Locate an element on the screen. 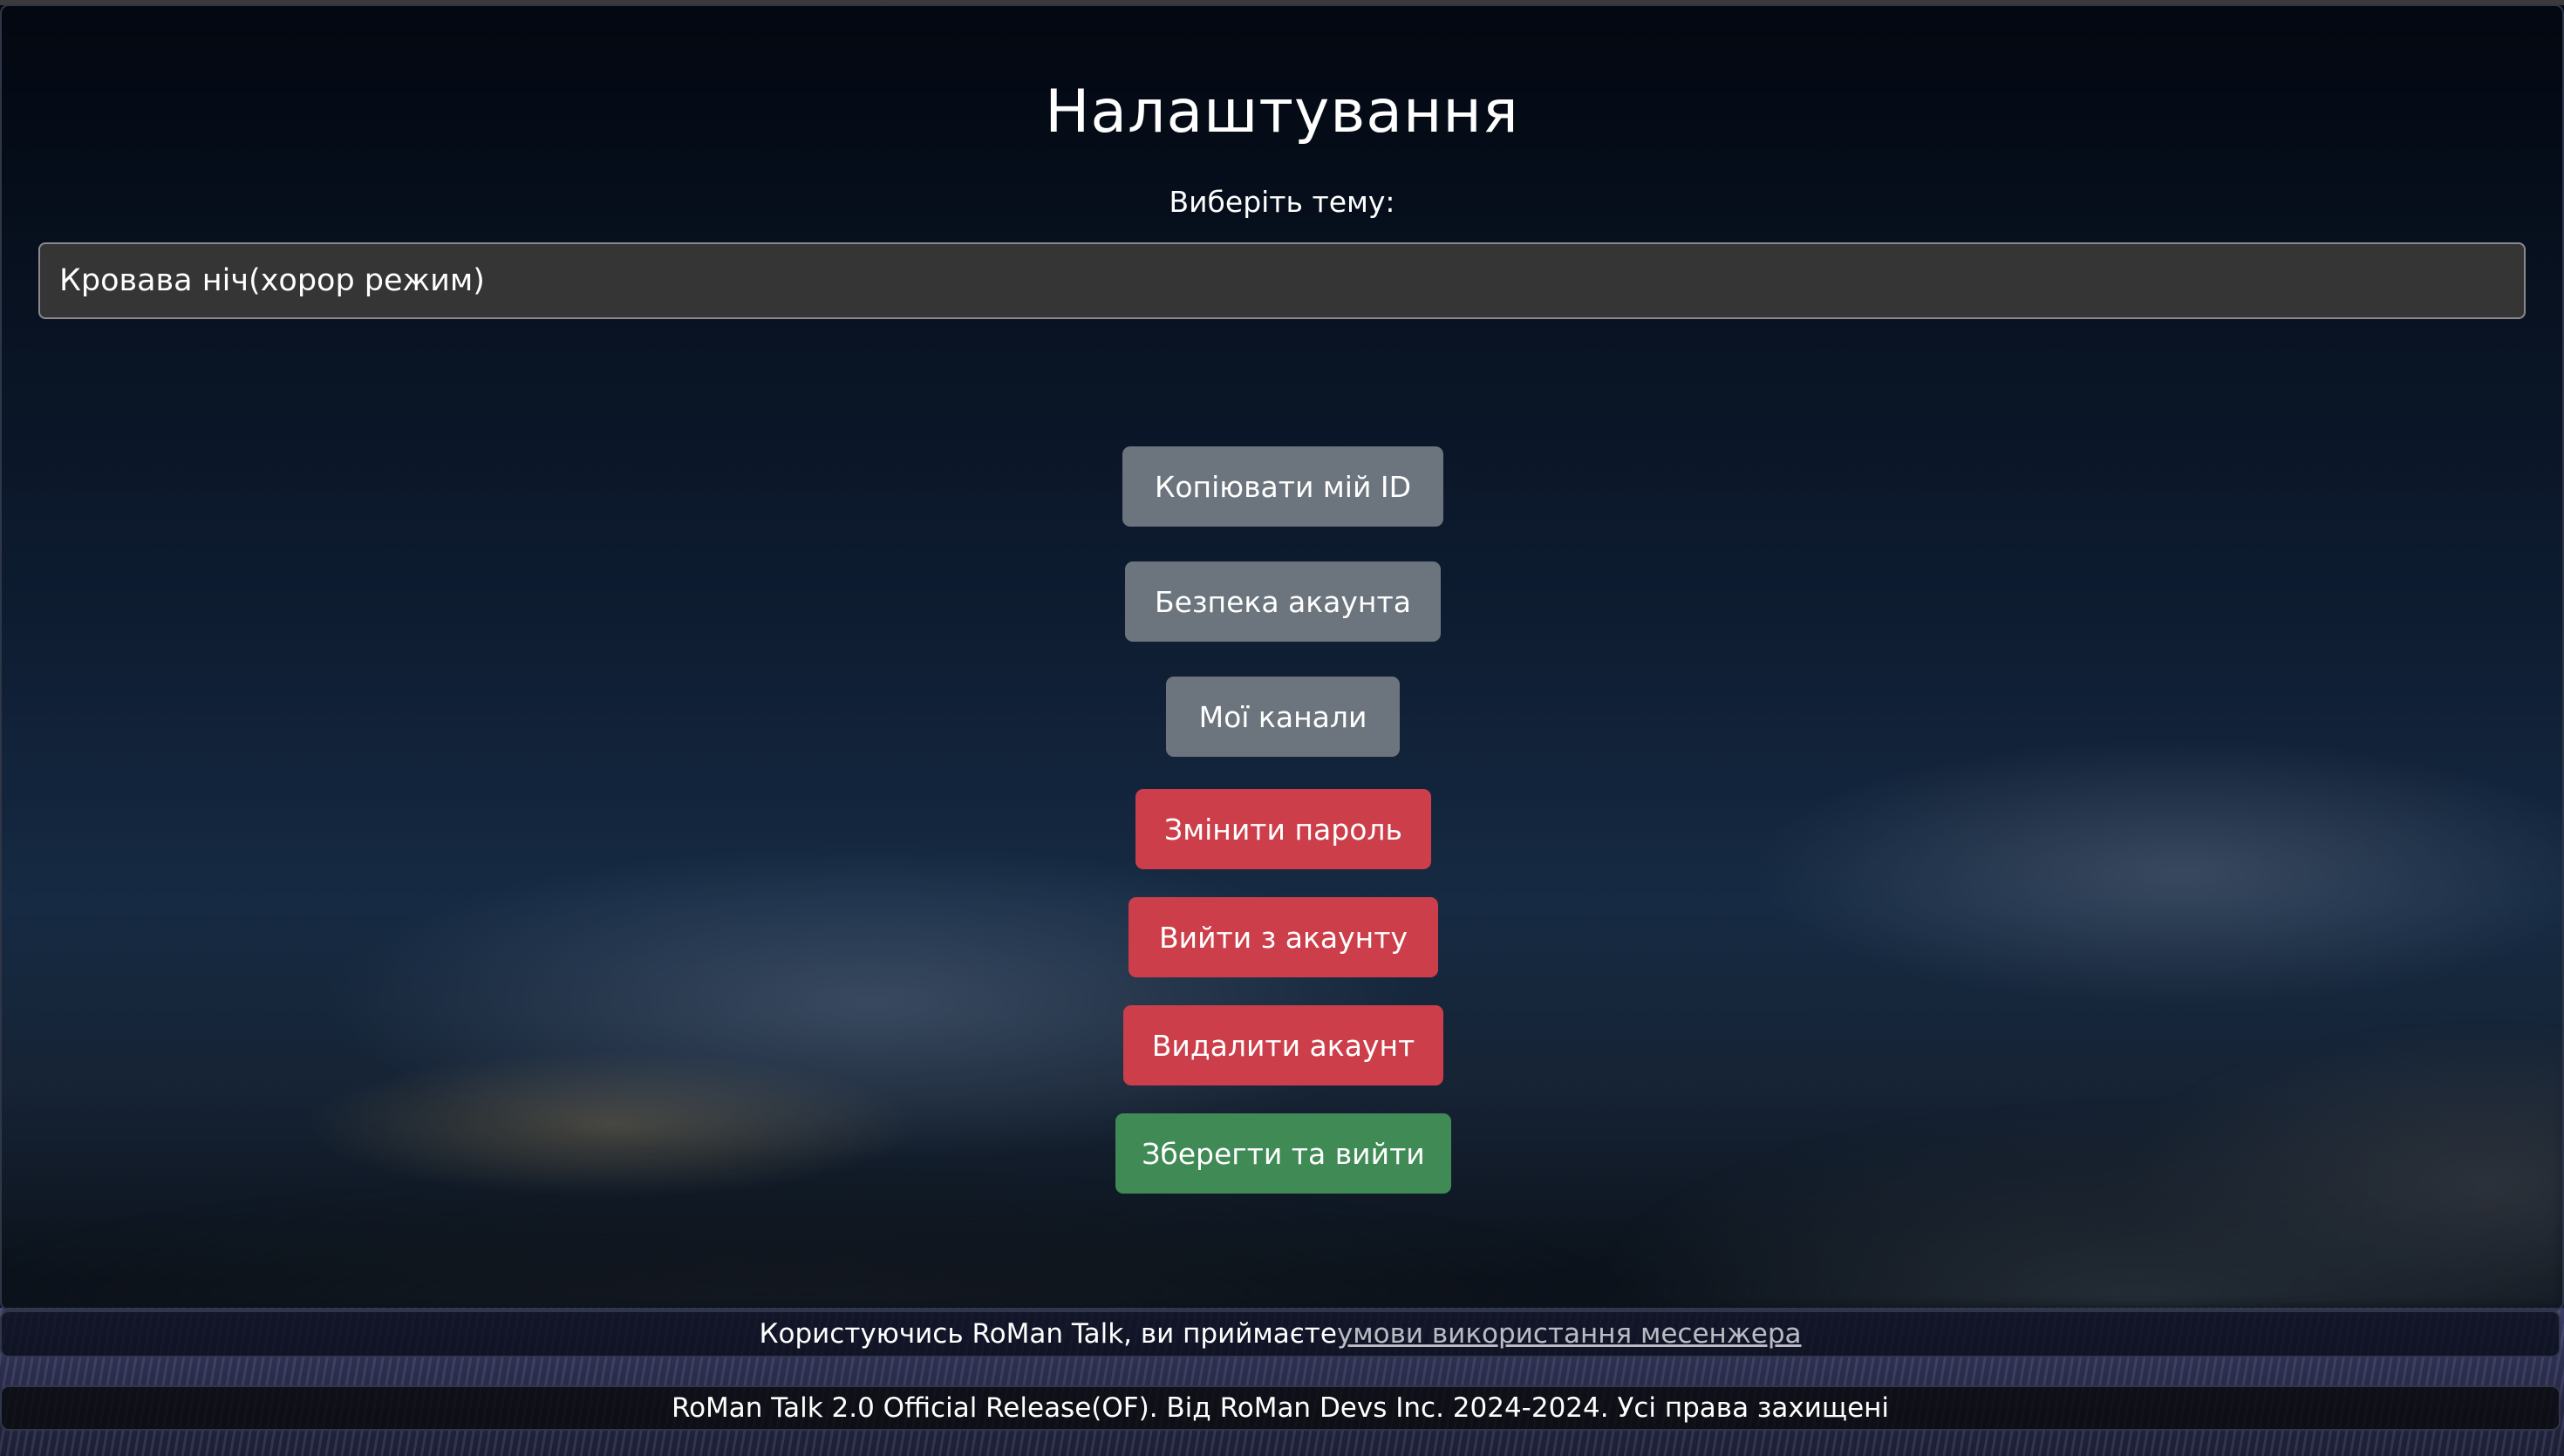 This screenshot has width=2564, height=1456. delete-account-button: Видалити акаунт is located at coordinates (1283, 1045).